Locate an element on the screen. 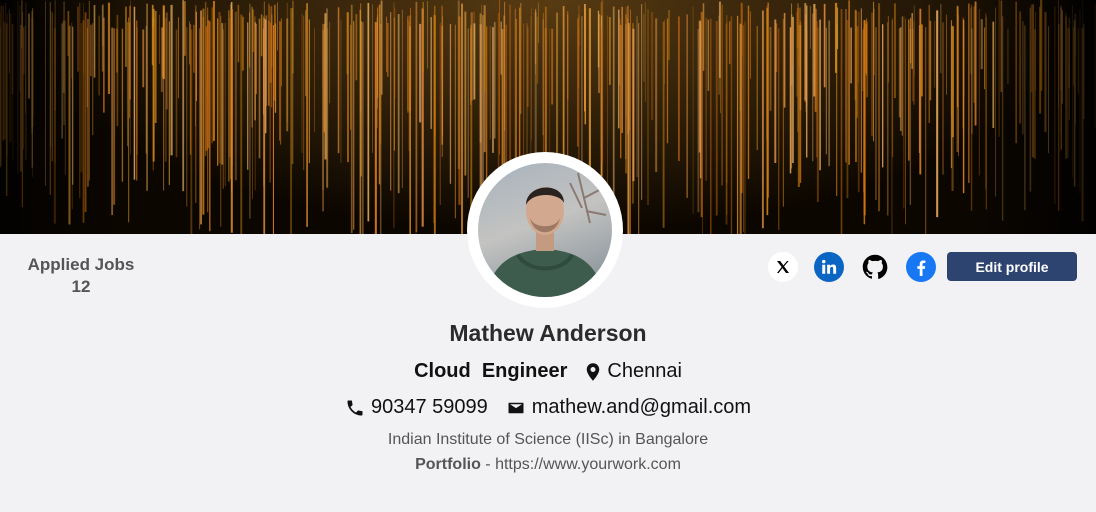  avatar-frame is located at coordinates (545, 230).